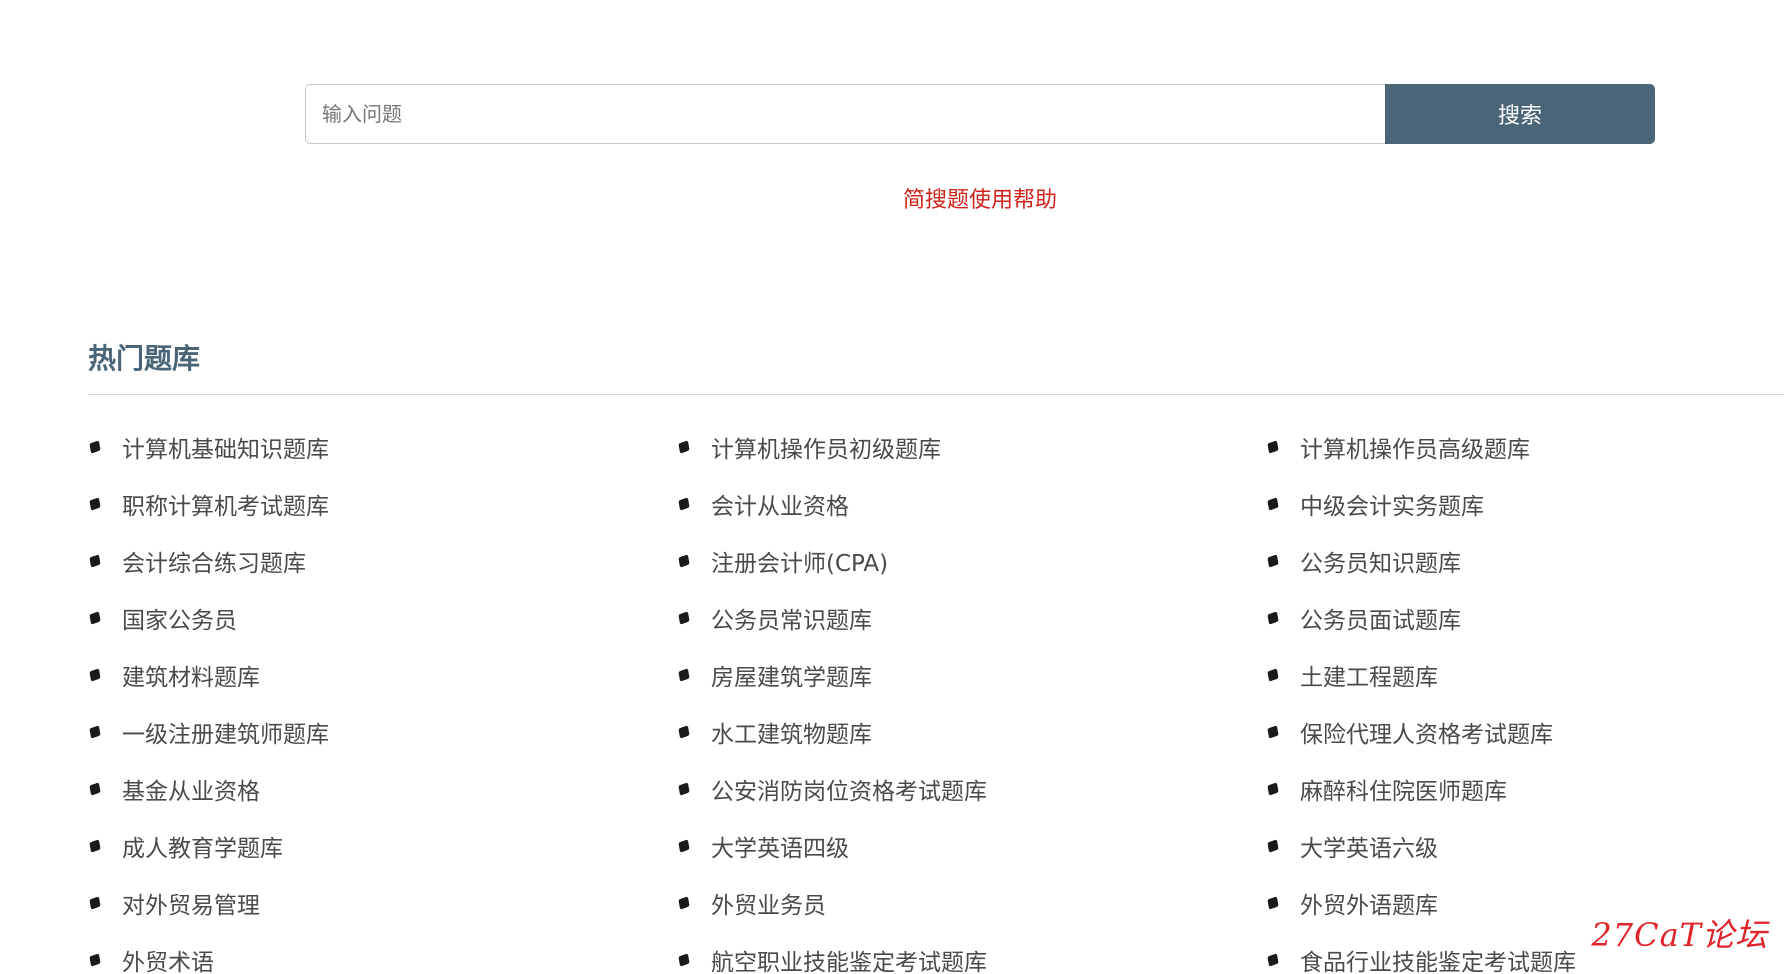 Image resolution: width=1784 pixels, height=974 pixels. Describe the element at coordinates (849, 791) in the screenshot. I see `list-item-label: 公安消防岗位资格考试题库` at that location.